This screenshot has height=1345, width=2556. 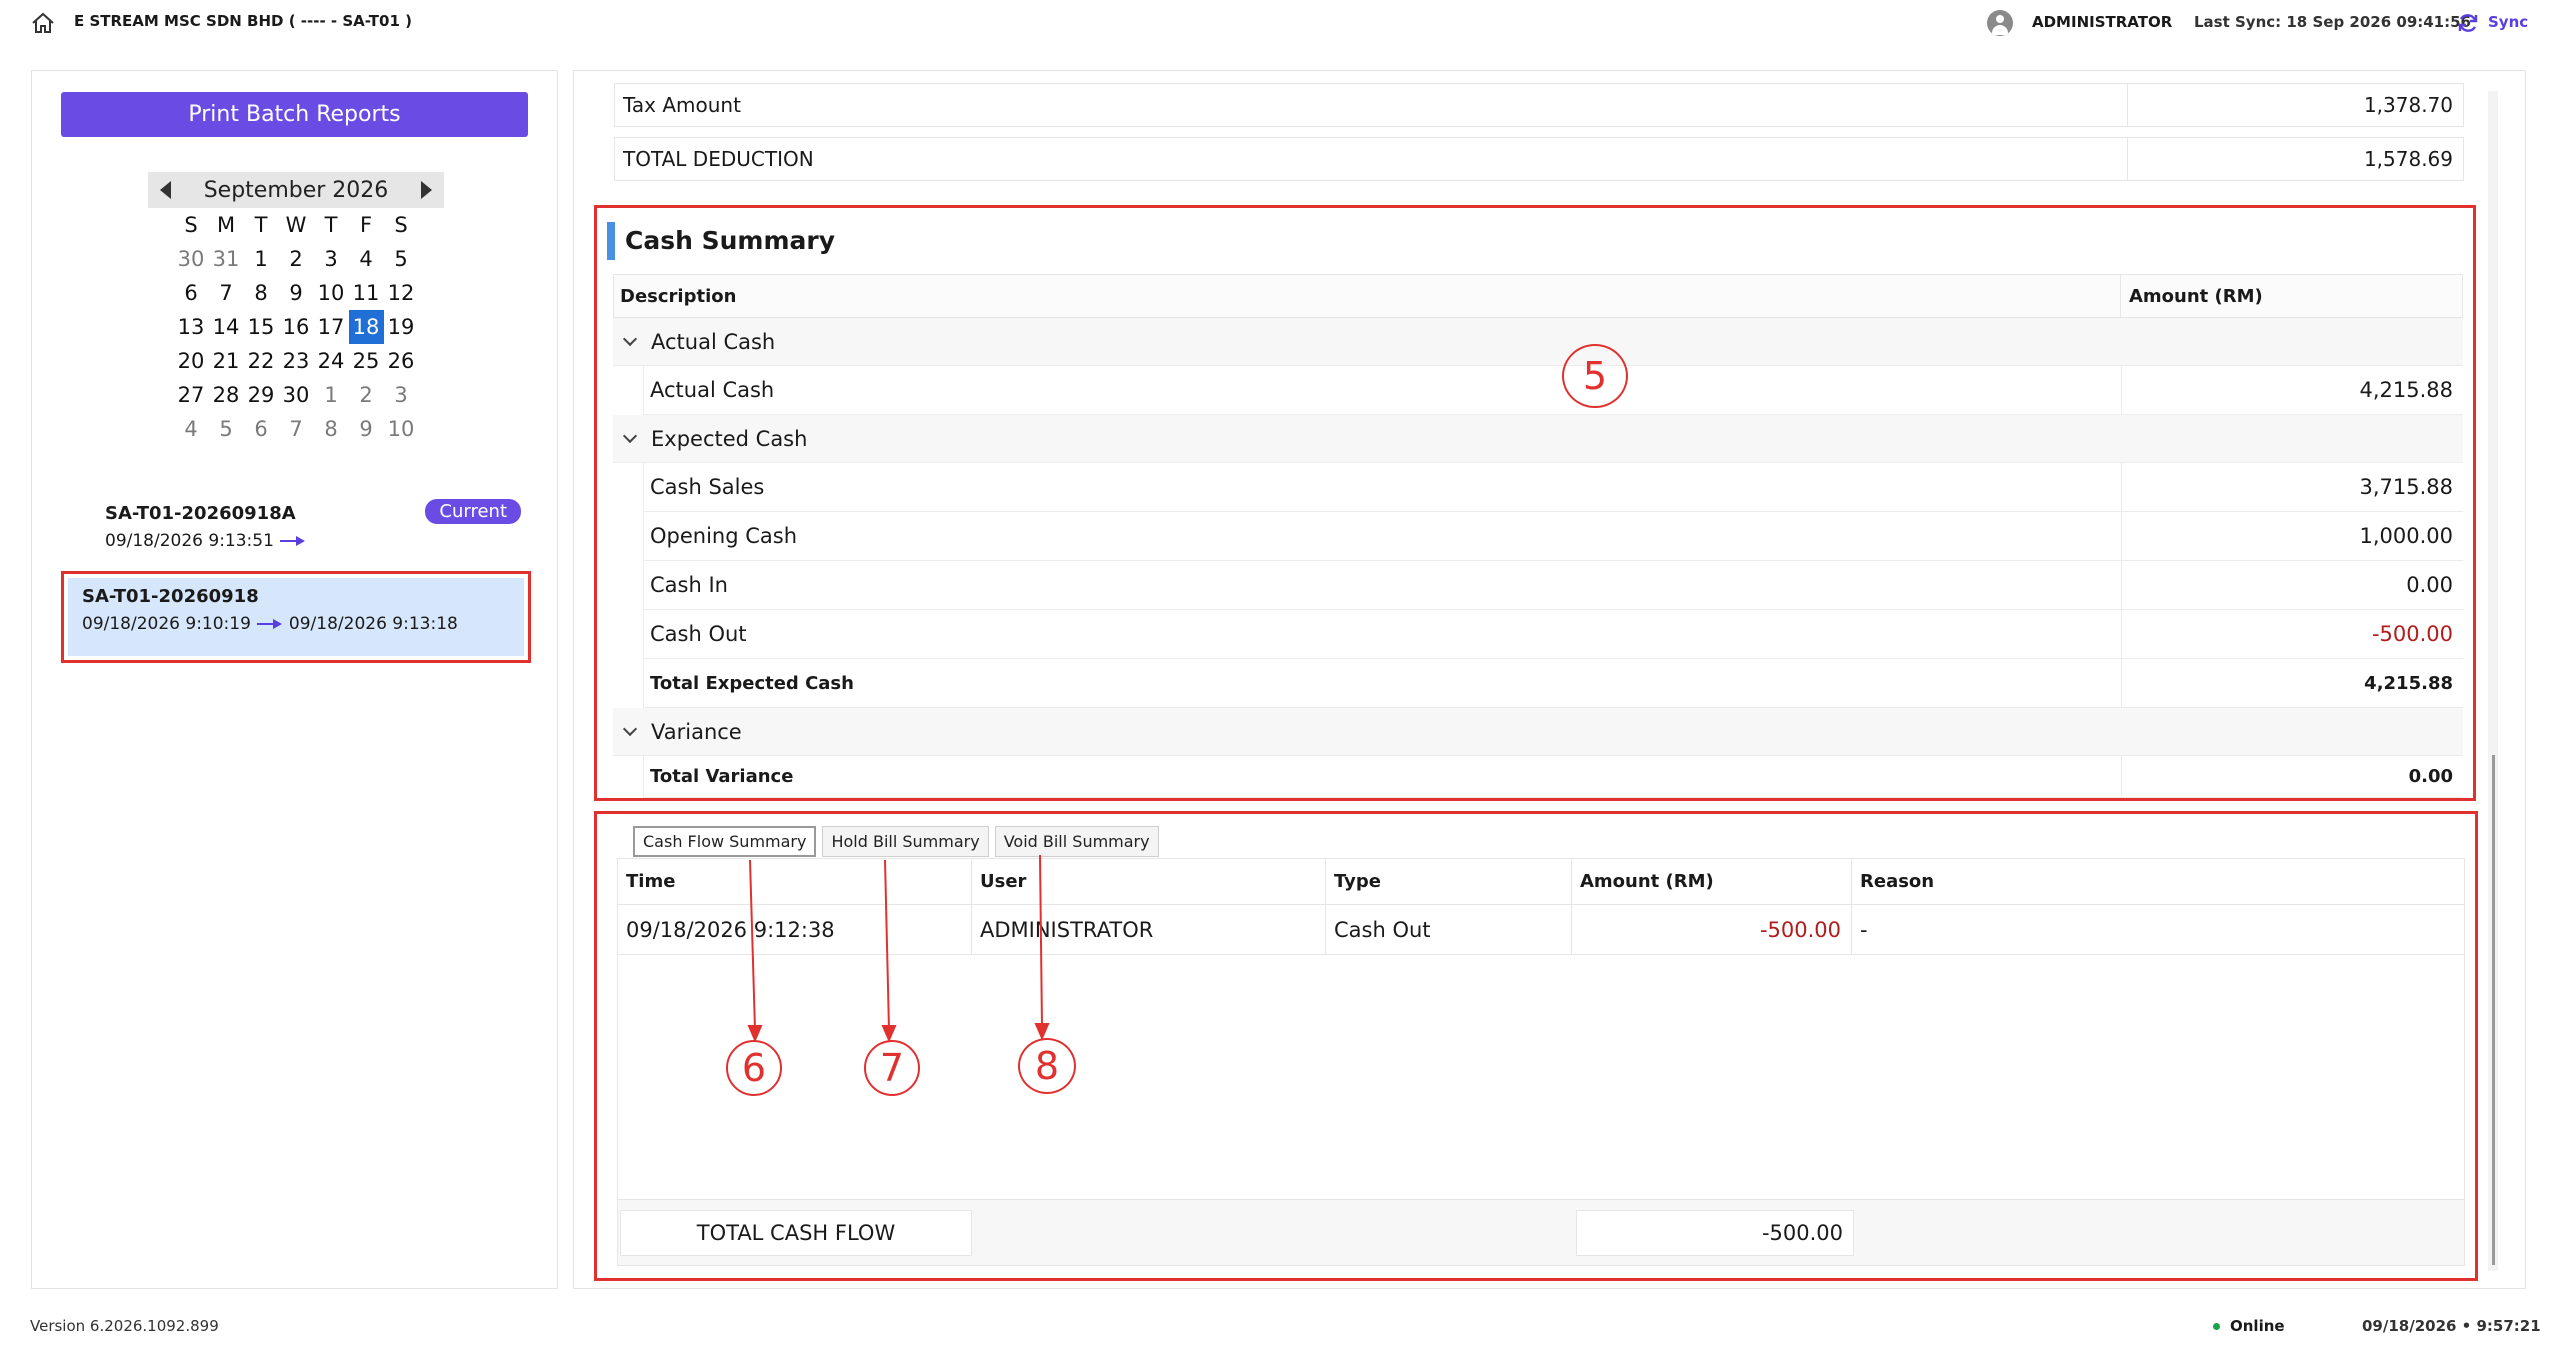 What do you see at coordinates (124, 1326) in the screenshot?
I see `version-label: Version 6.2026.1092.899` at bounding box center [124, 1326].